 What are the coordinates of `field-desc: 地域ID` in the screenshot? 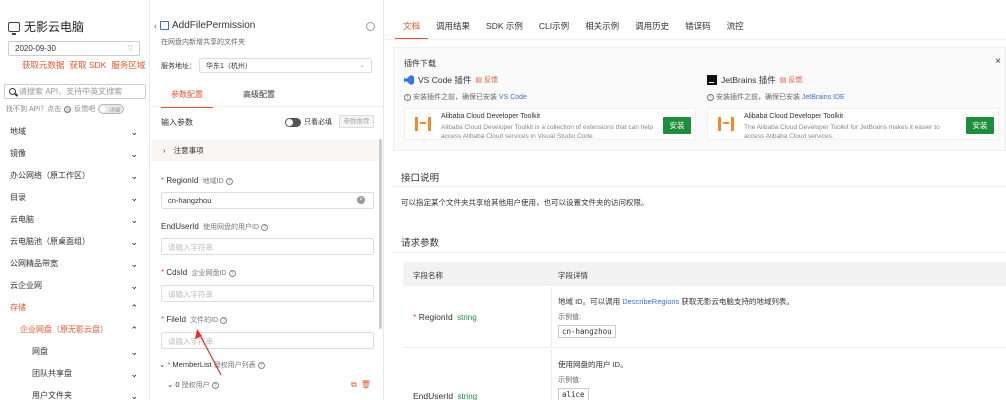 It's located at (213, 181).